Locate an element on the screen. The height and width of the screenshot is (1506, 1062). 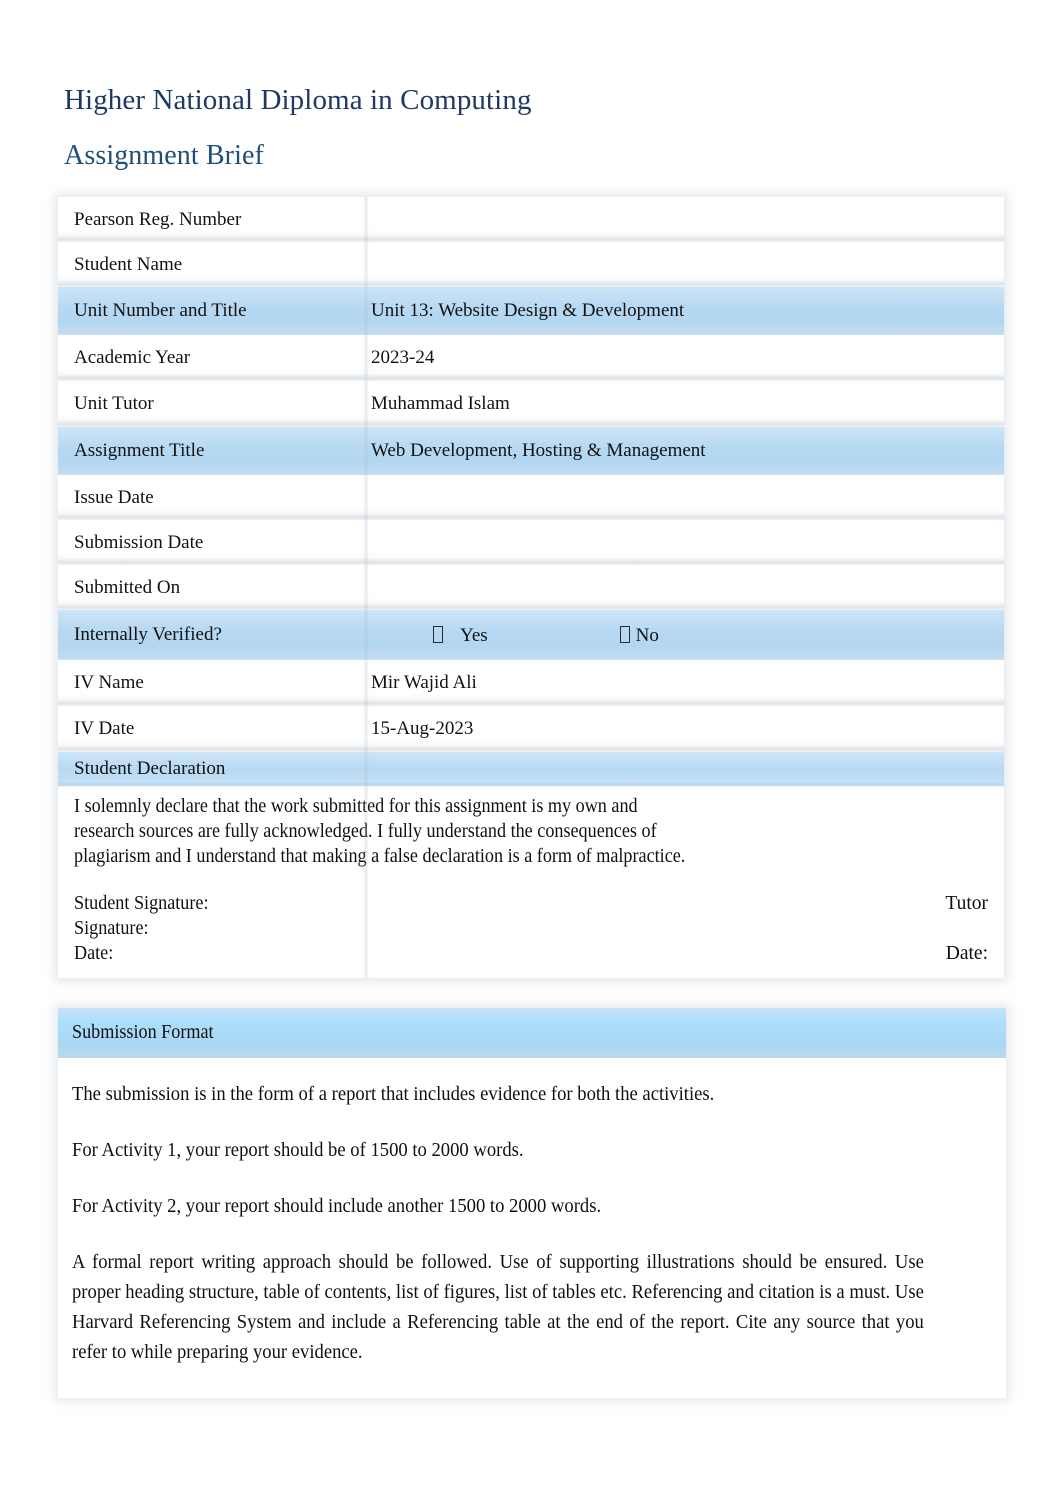
field-value-internally-verified: Yes No is located at coordinates (683, 635).